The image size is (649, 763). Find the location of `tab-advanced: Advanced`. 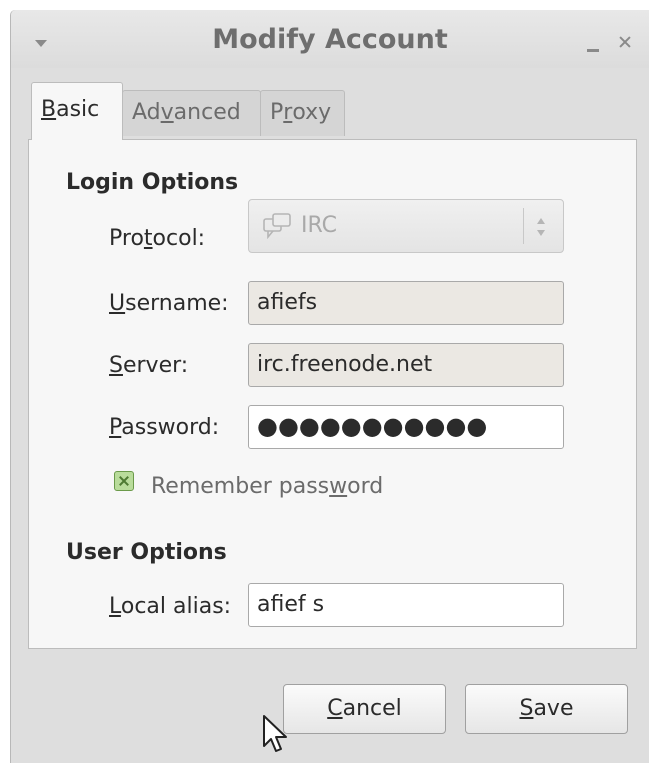

tab-advanced: Advanced is located at coordinates (191, 113).